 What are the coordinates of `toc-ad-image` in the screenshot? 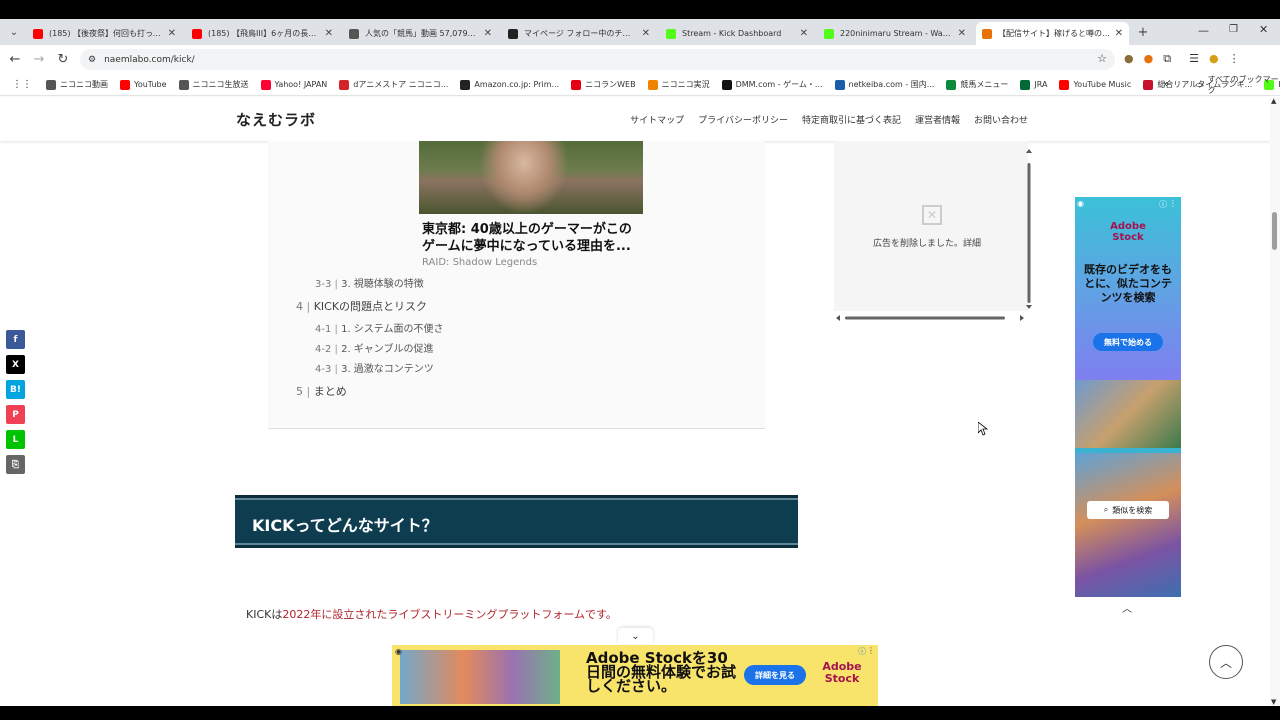 It's located at (531, 177).